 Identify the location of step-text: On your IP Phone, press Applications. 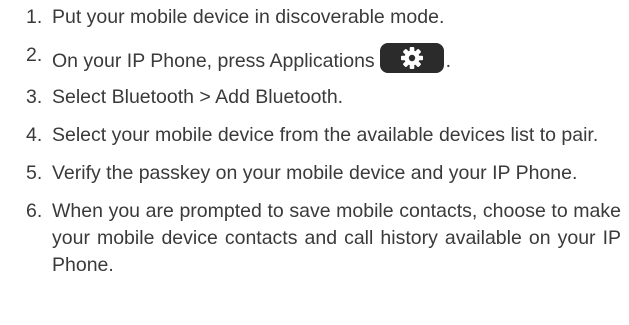
(213, 61).